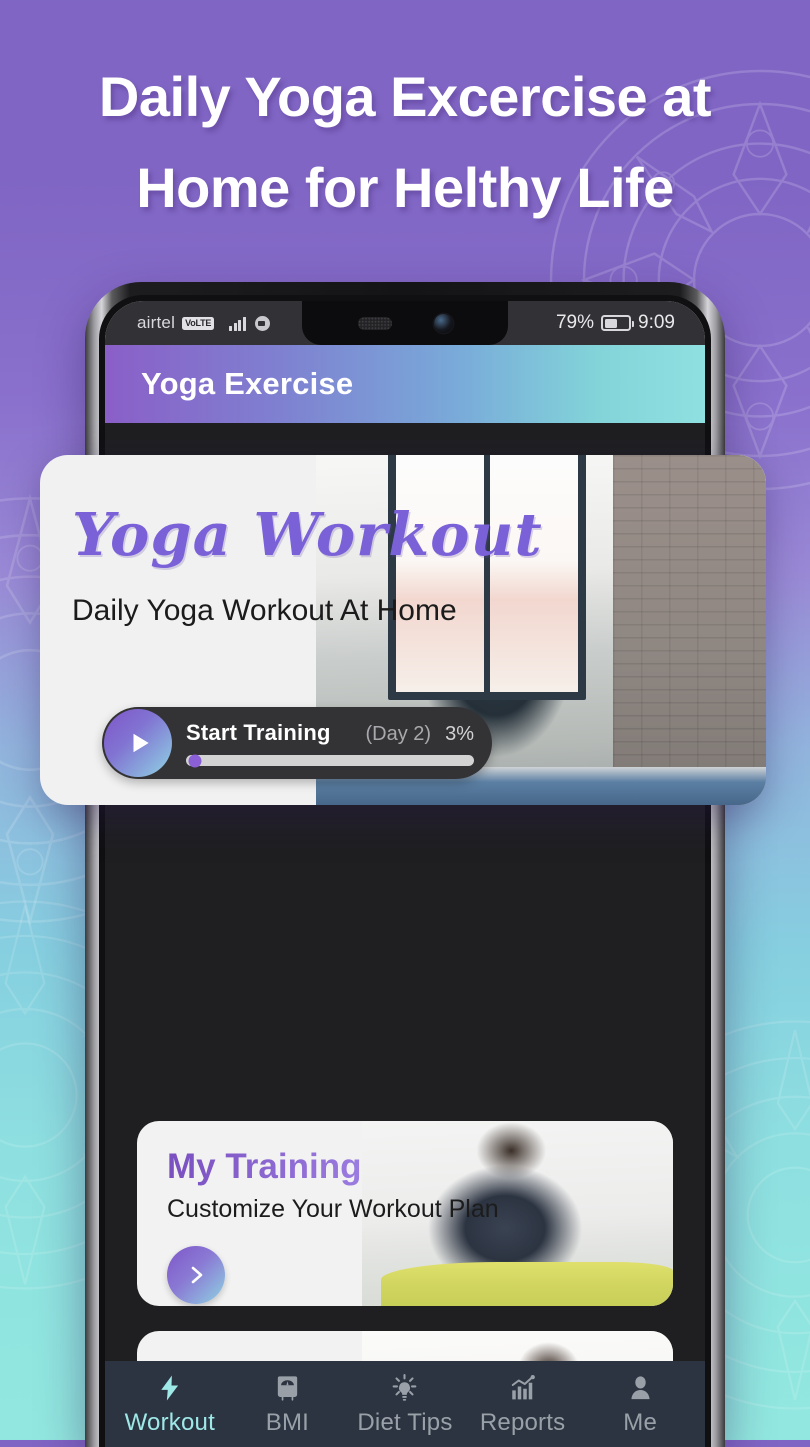 This screenshot has height=1447, width=810. I want to click on phone-notch, so click(405, 323).